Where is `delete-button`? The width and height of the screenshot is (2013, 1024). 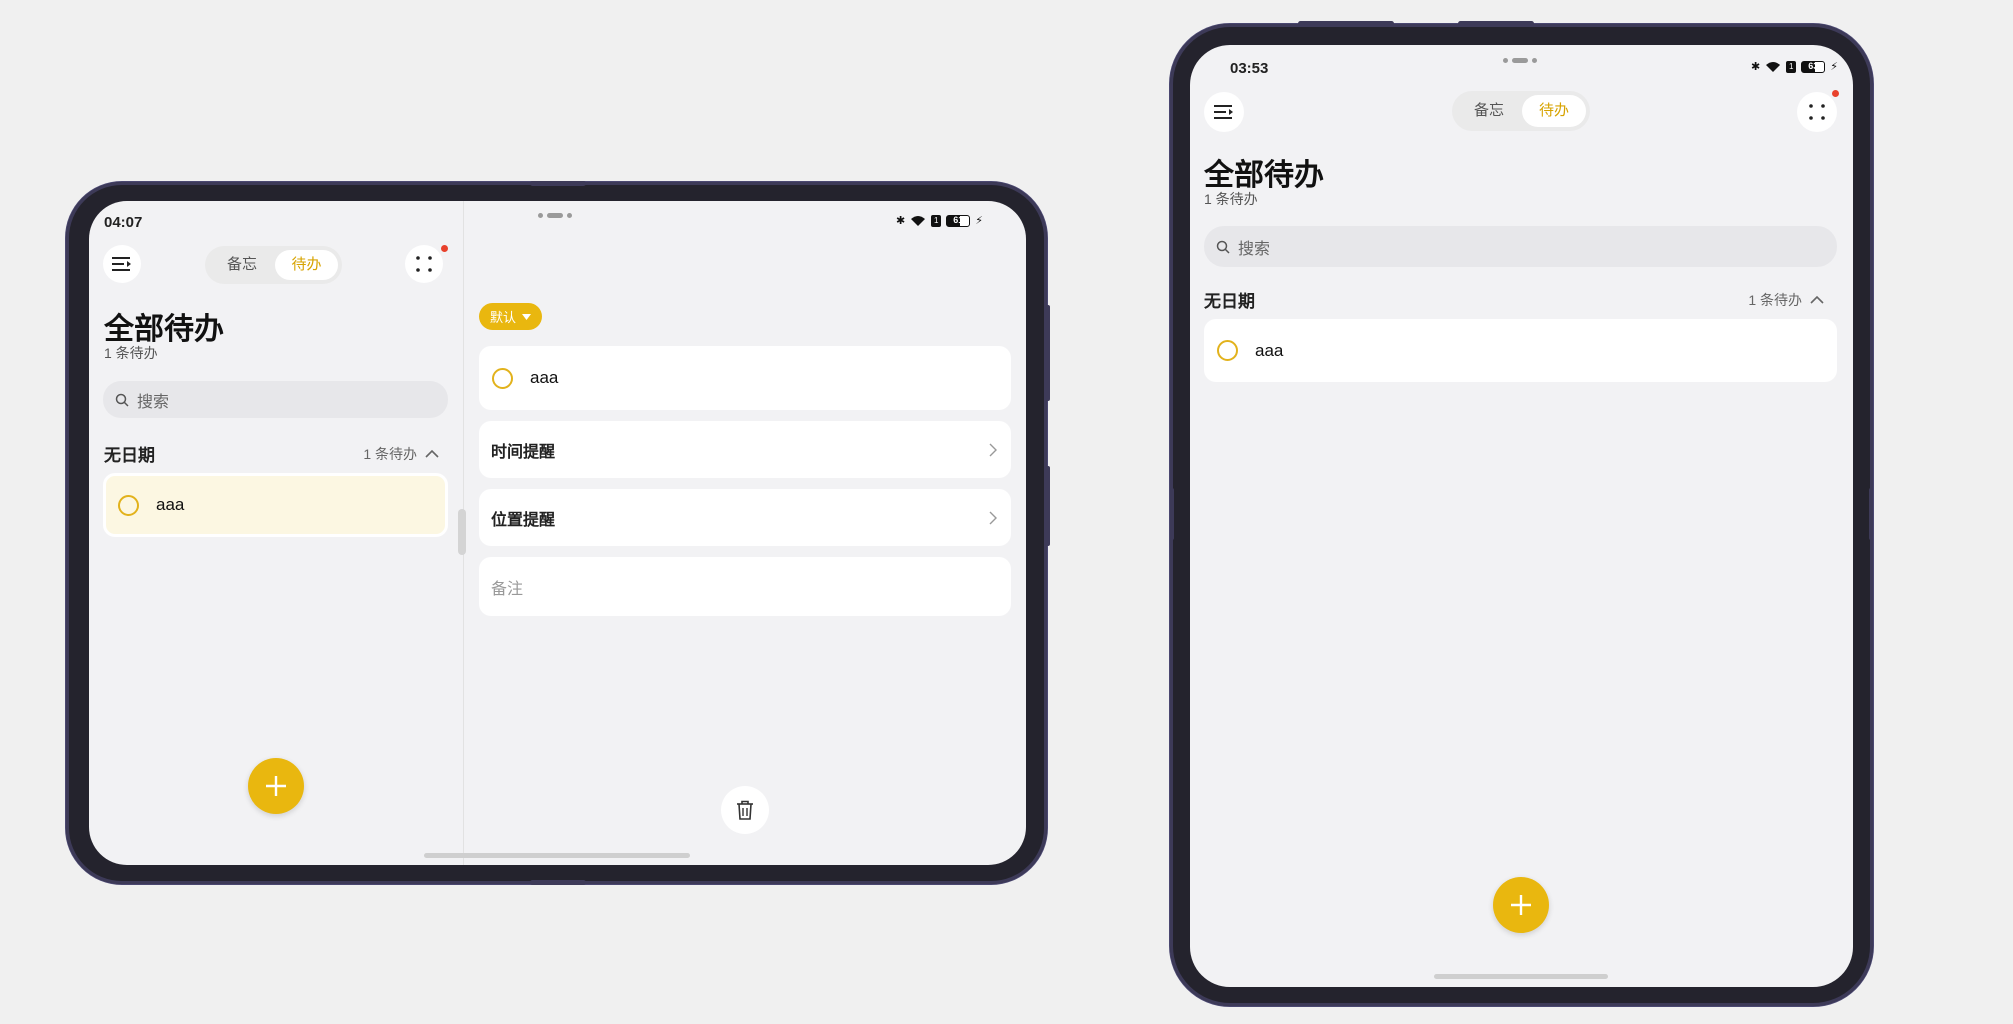 delete-button is located at coordinates (745, 810).